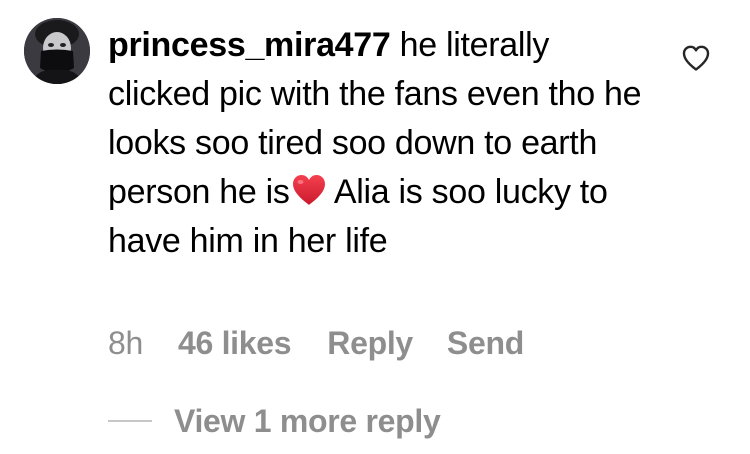 The image size is (750, 454). Describe the element at coordinates (316, 343) in the screenshot. I see `comment-actions: 8h 46 likes Reply Send` at that location.